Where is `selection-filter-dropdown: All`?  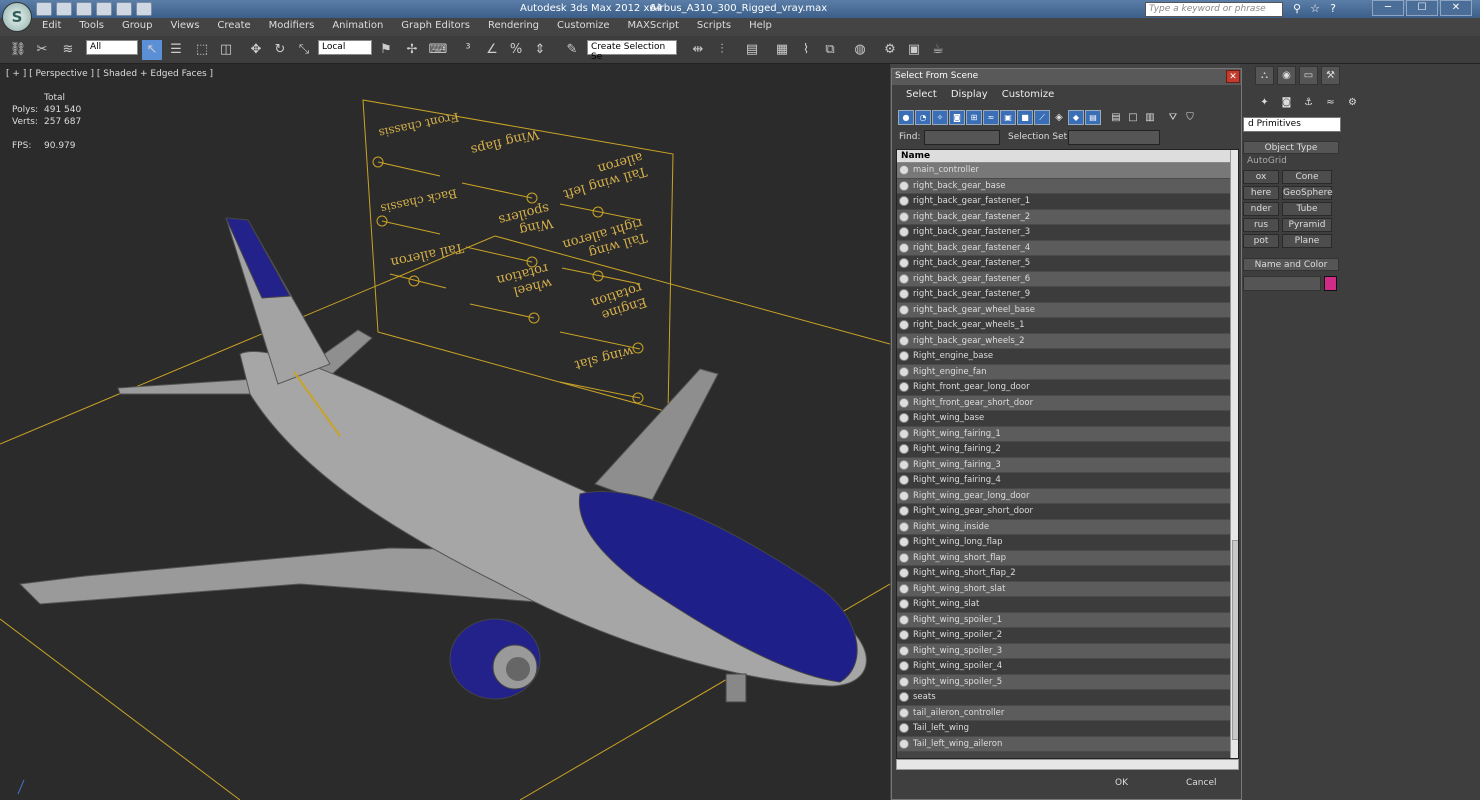
selection-filter-dropdown: All is located at coordinates (112, 47).